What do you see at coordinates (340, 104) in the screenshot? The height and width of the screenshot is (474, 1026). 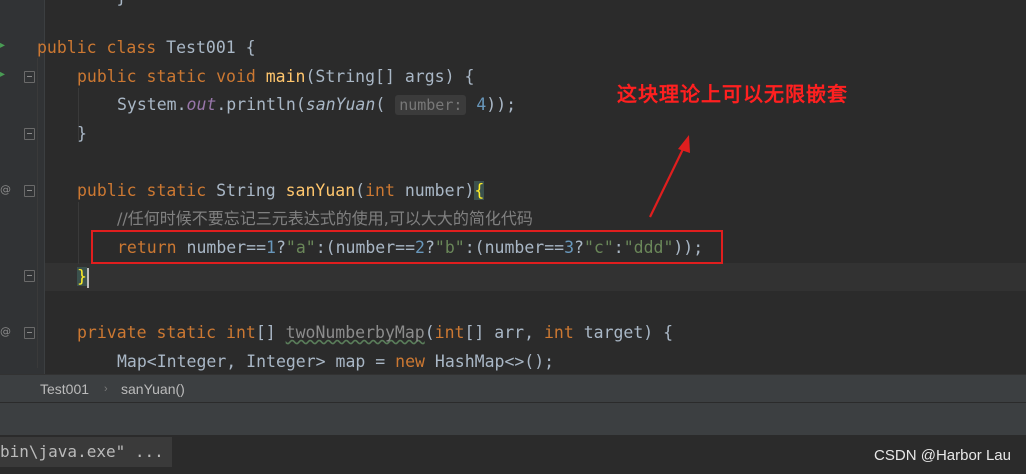 I see `method-call: sanYuan` at bounding box center [340, 104].